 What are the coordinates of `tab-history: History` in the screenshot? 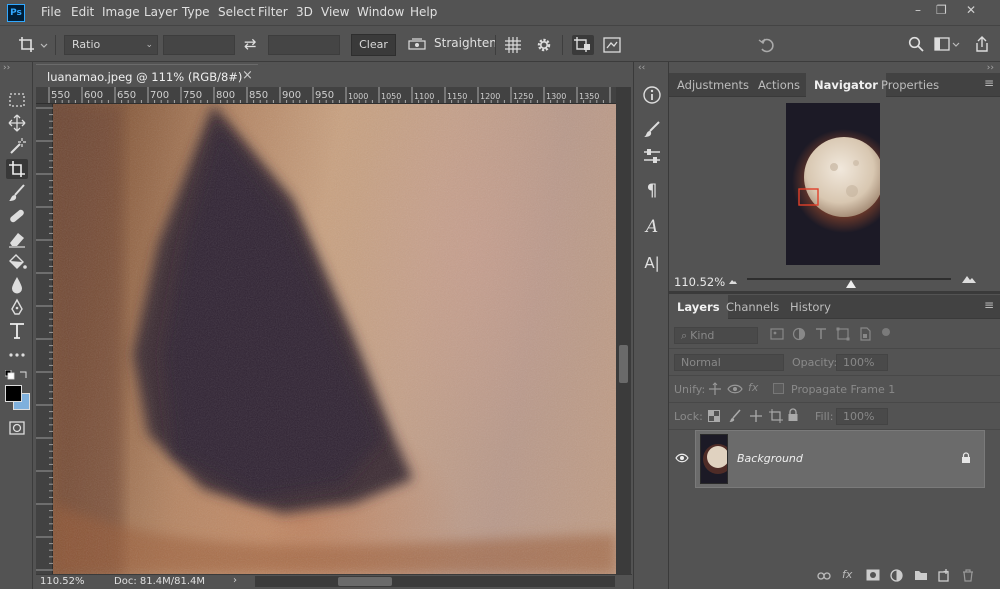 It's located at (810, 307).